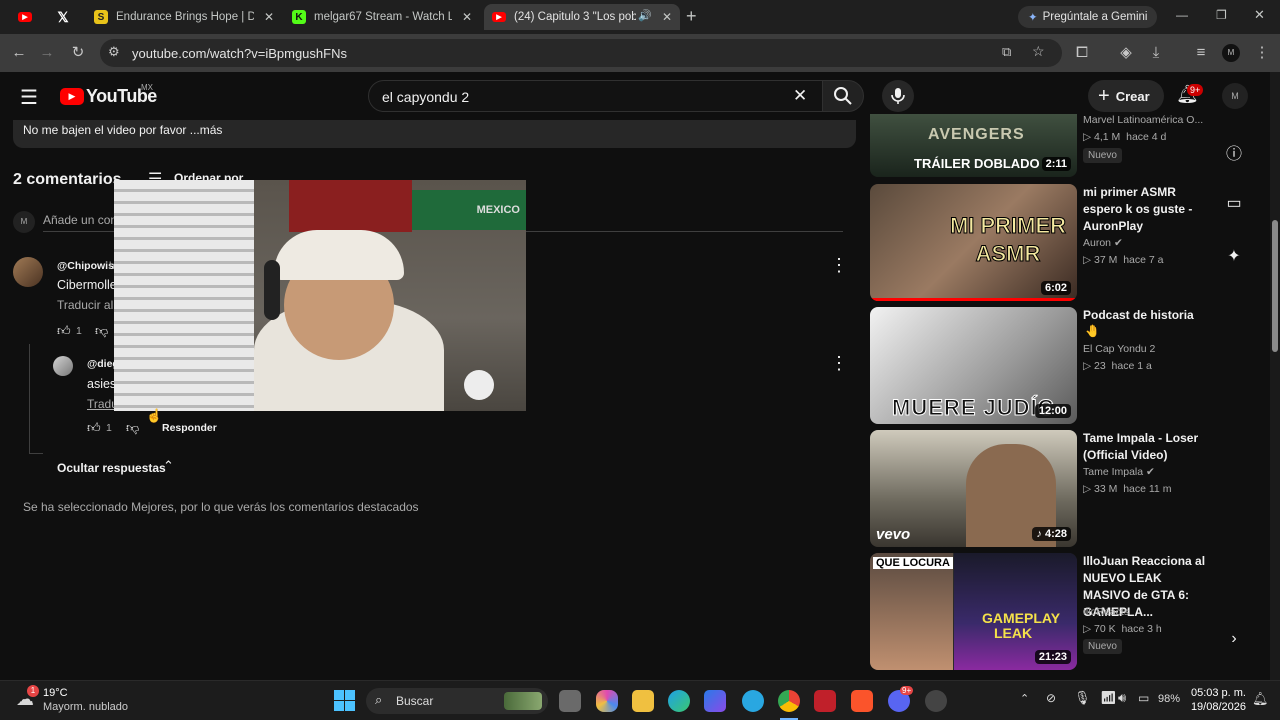 The height and width of the screenshot is (720, 1280). Describe the element at coordinates (1097, 243) in the screenshot. I see `rec-channel: Auron` at that location.